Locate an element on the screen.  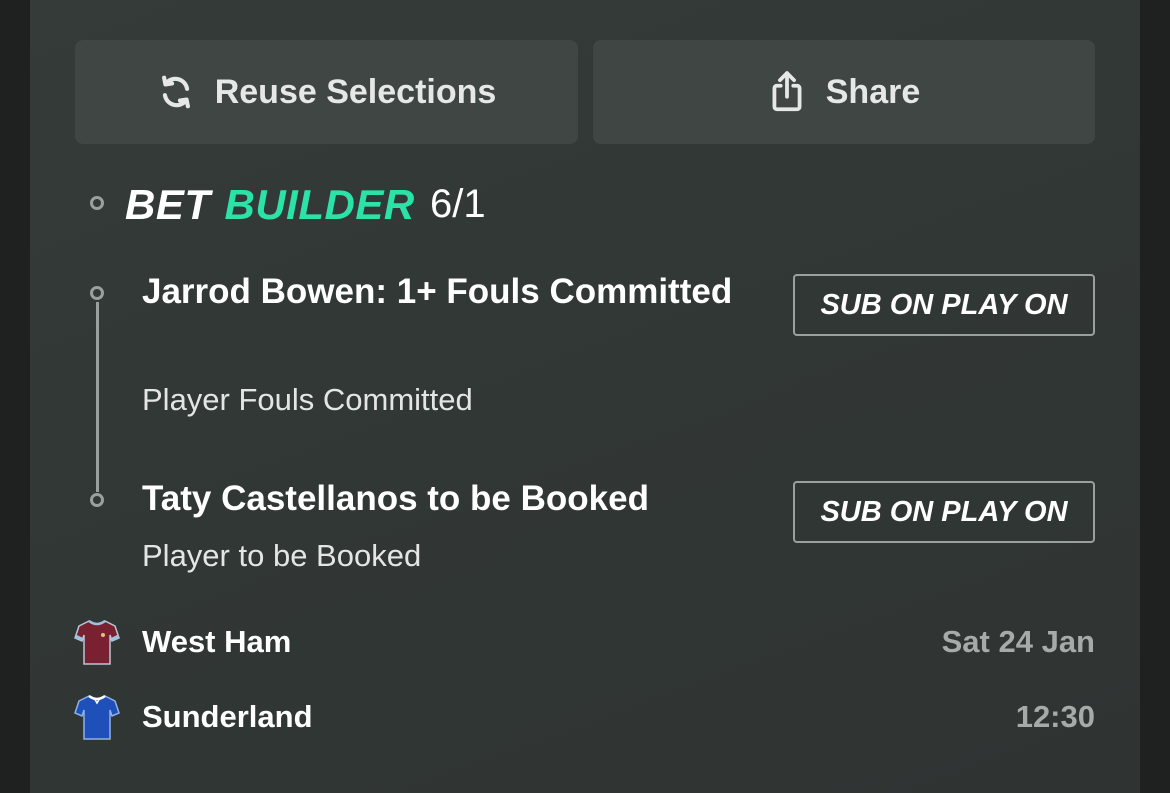
match-date: Sat 24 Jan is located at coordinates (1018, 641).